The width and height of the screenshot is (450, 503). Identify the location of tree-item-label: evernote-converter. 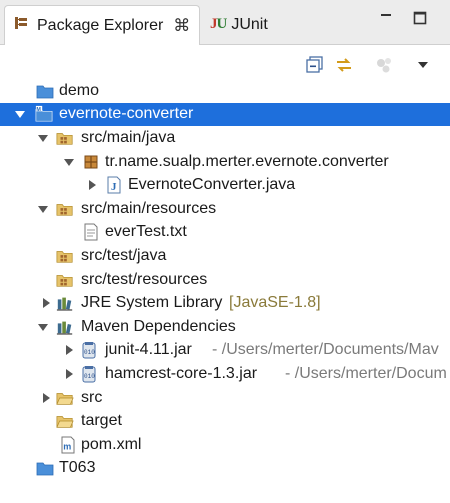
(126, 114).